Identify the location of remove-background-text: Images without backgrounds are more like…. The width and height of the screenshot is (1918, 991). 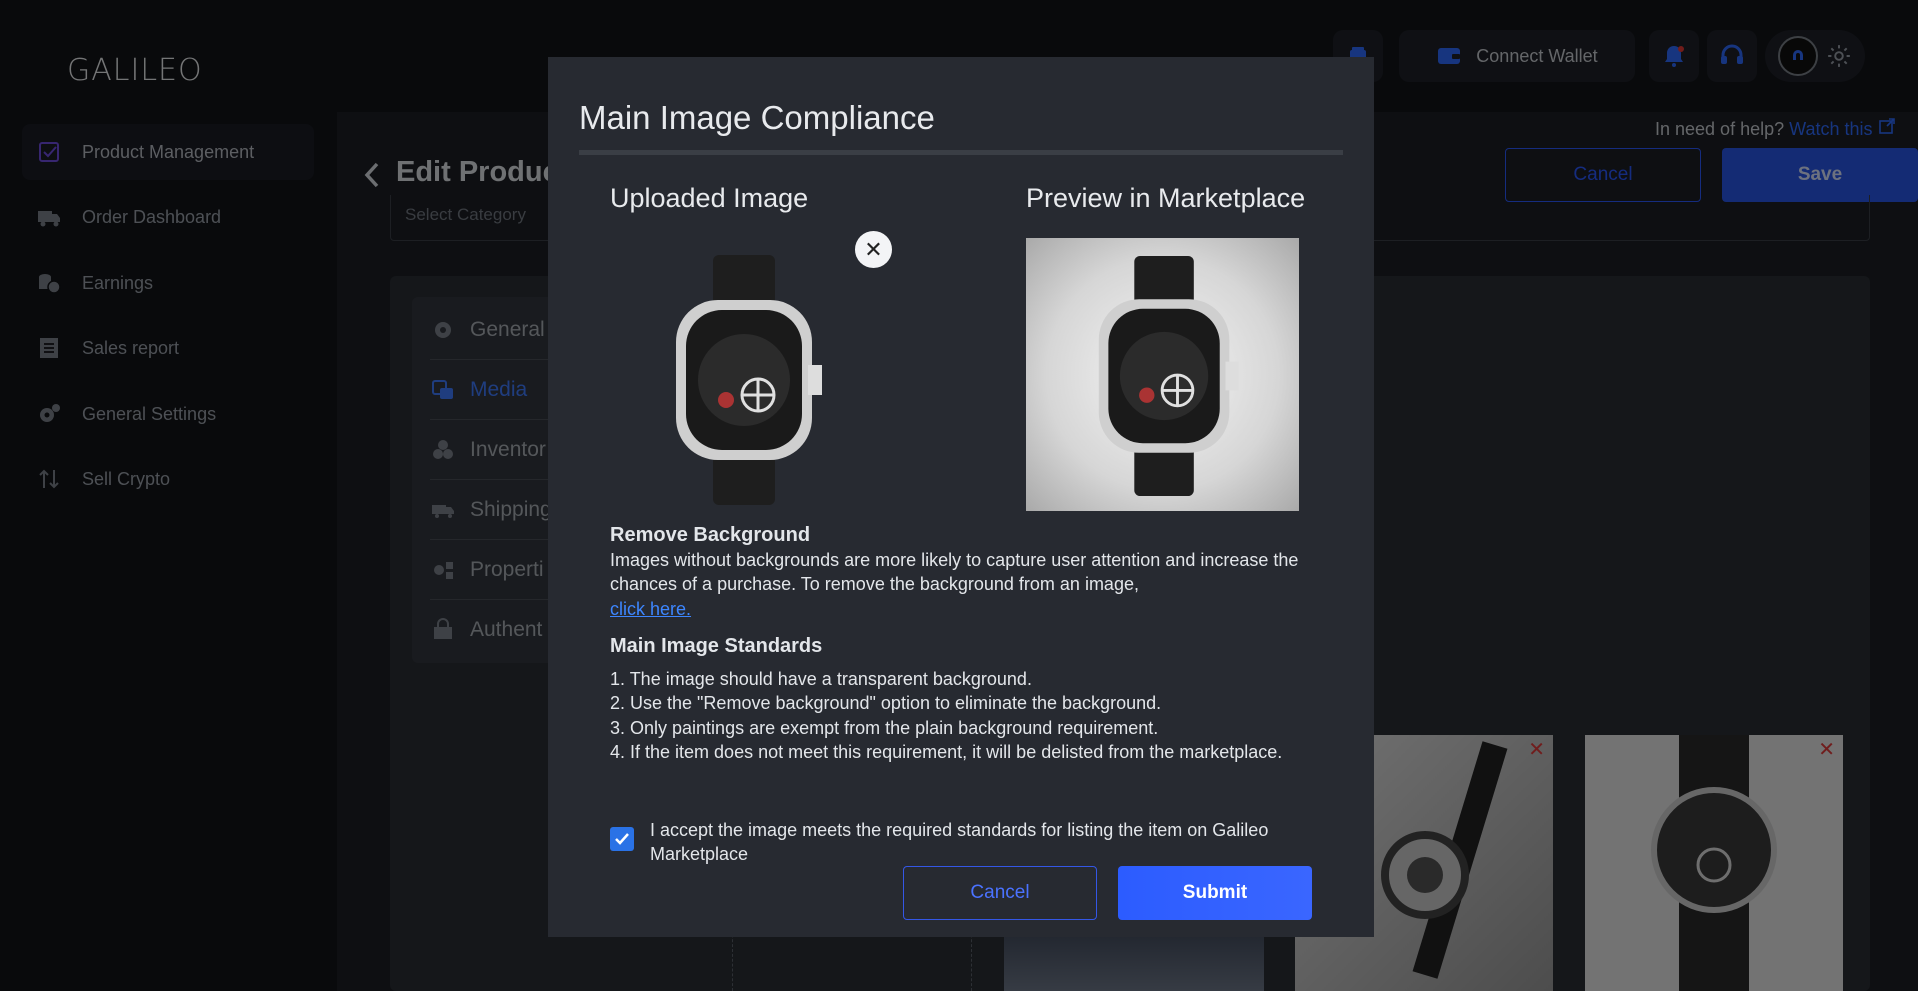
(954, 572).